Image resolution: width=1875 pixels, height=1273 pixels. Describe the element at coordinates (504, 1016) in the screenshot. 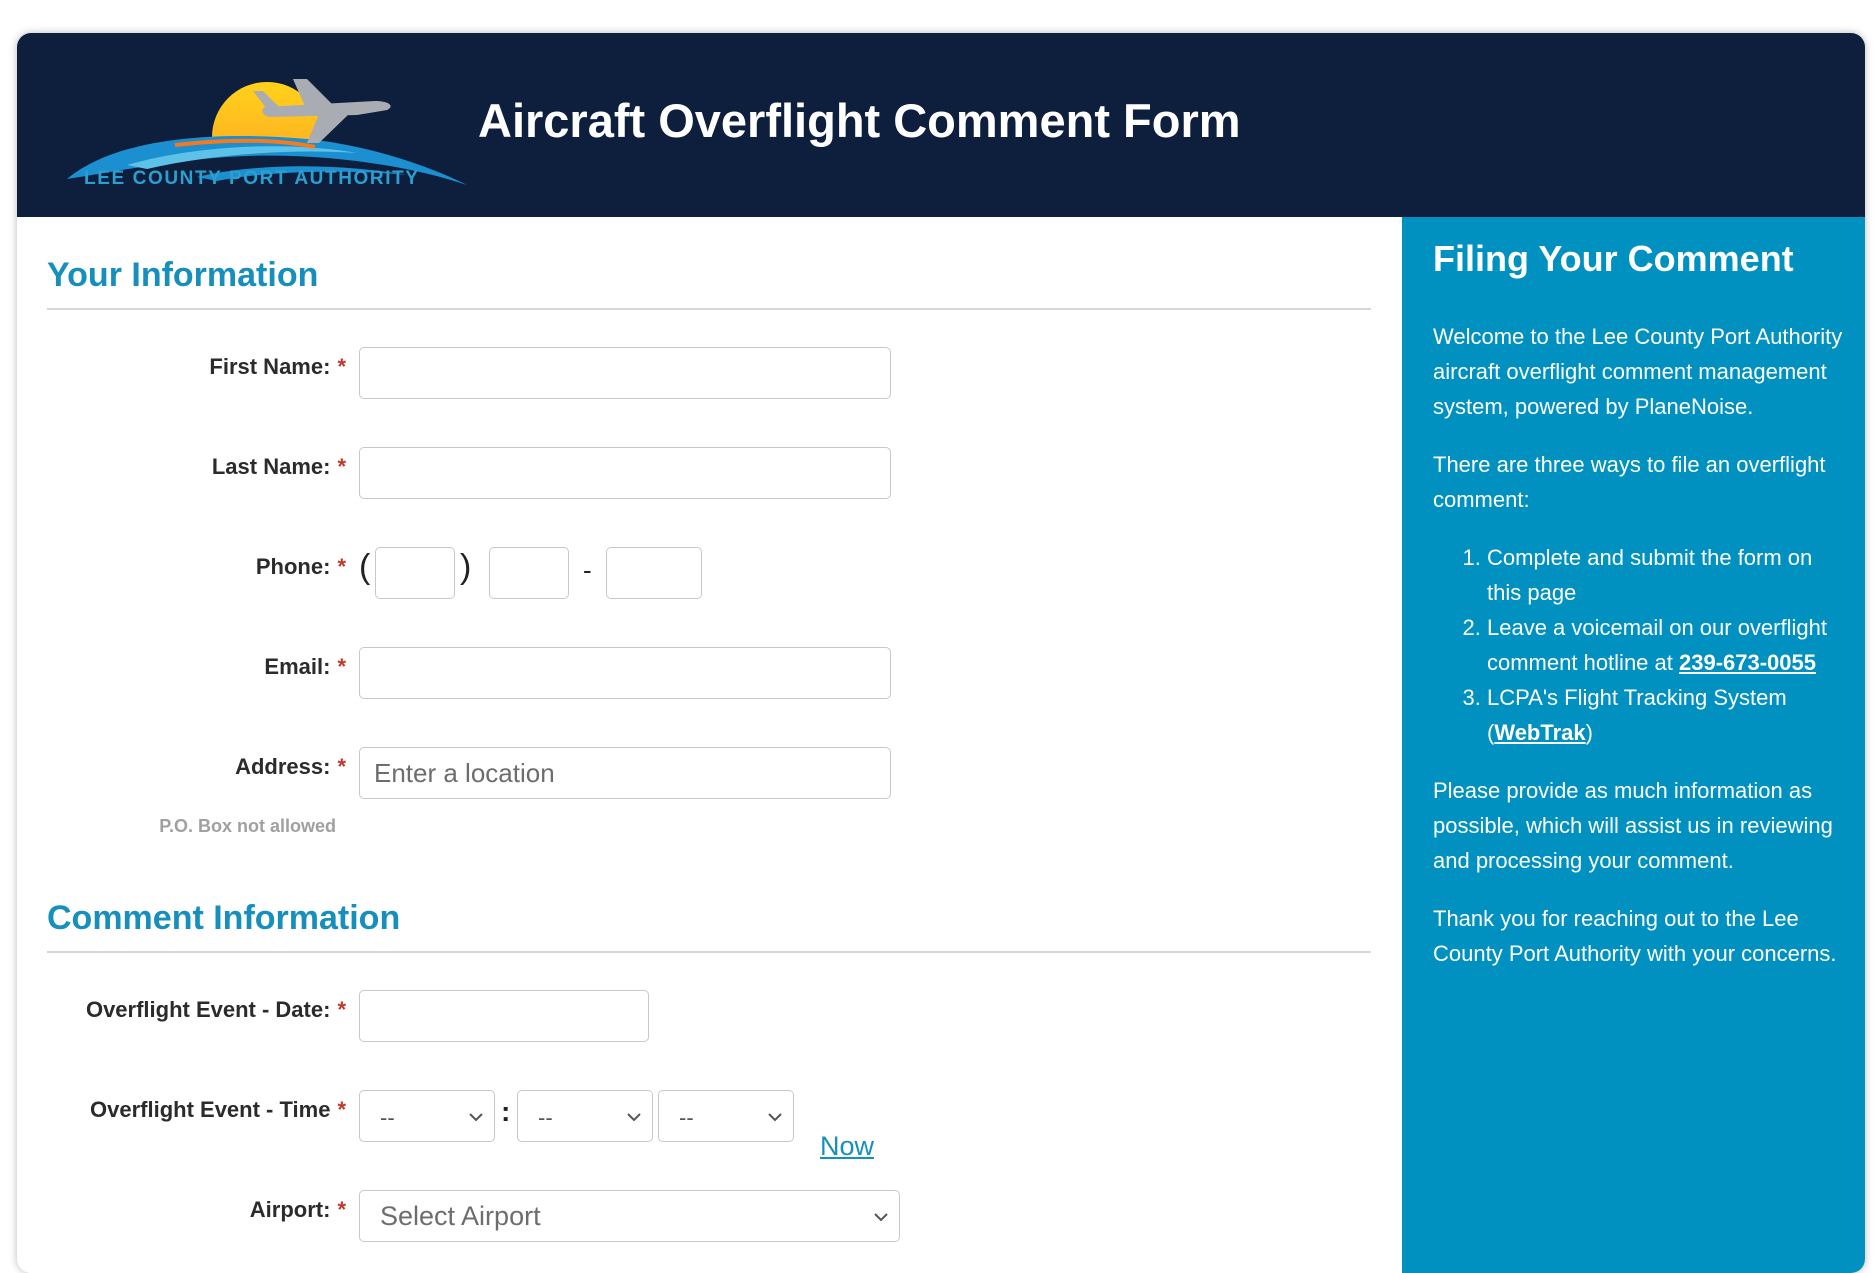

I see `event-date-input` at that location.